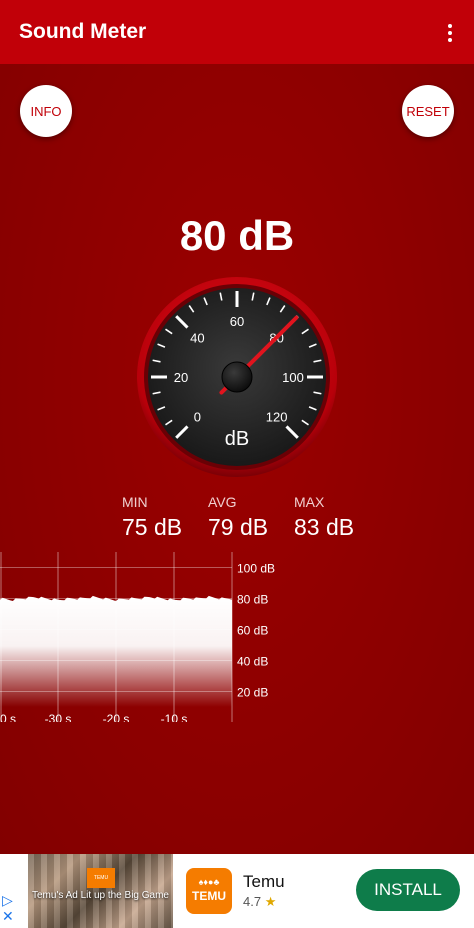 The height and width of the screenshot is (928, 474). What do you see at coordinates (237, 439) in the screenshot?
I see `gauge-unit-label: dB` at bounding box center [237, 439].